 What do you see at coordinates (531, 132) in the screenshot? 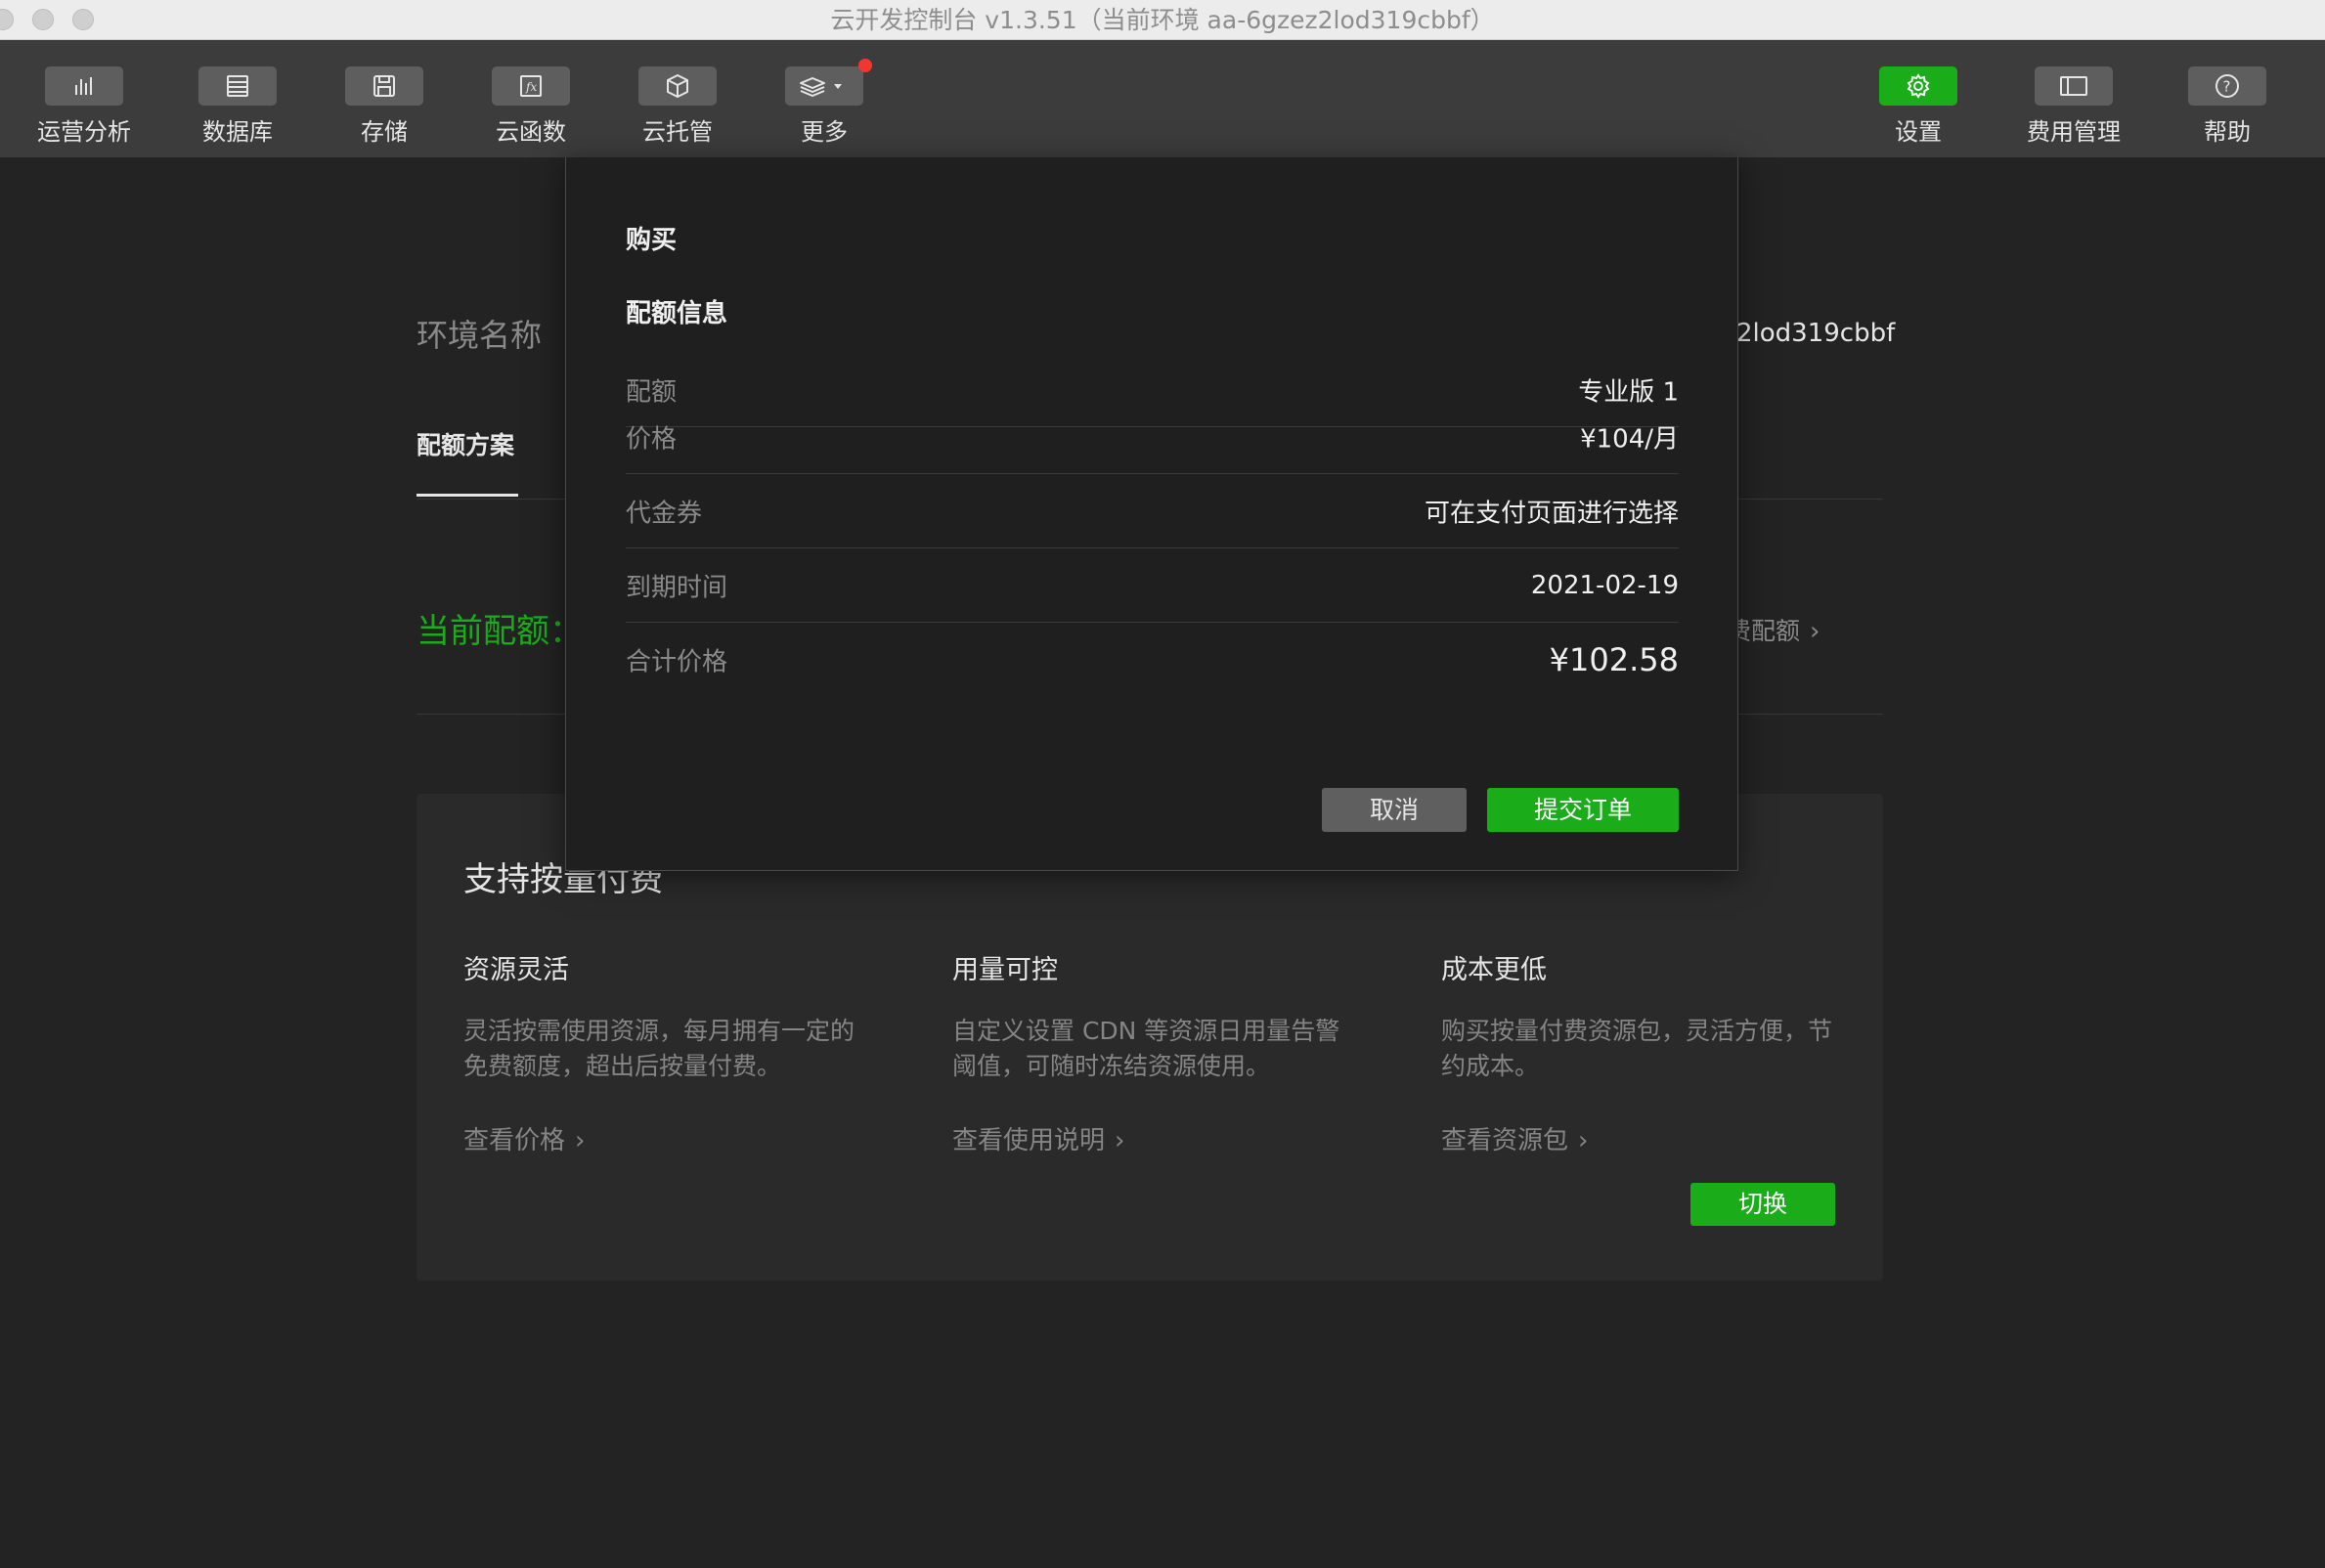
I see `toolbar-label: 云函数` at bounding box center [531, 132].